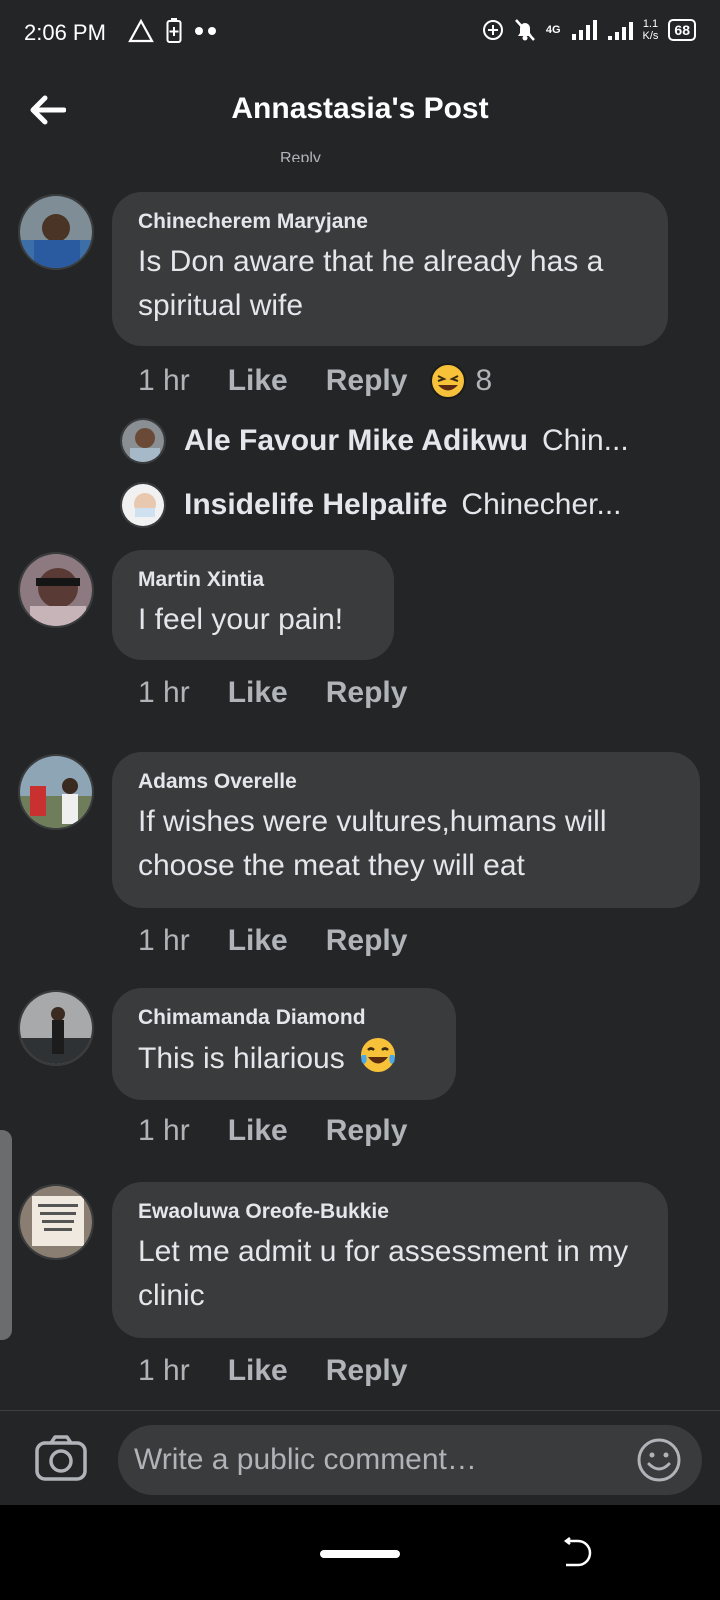 This screenshot has height=1600, width=720. I want to click on data-saver-icon, so click(492, 30).